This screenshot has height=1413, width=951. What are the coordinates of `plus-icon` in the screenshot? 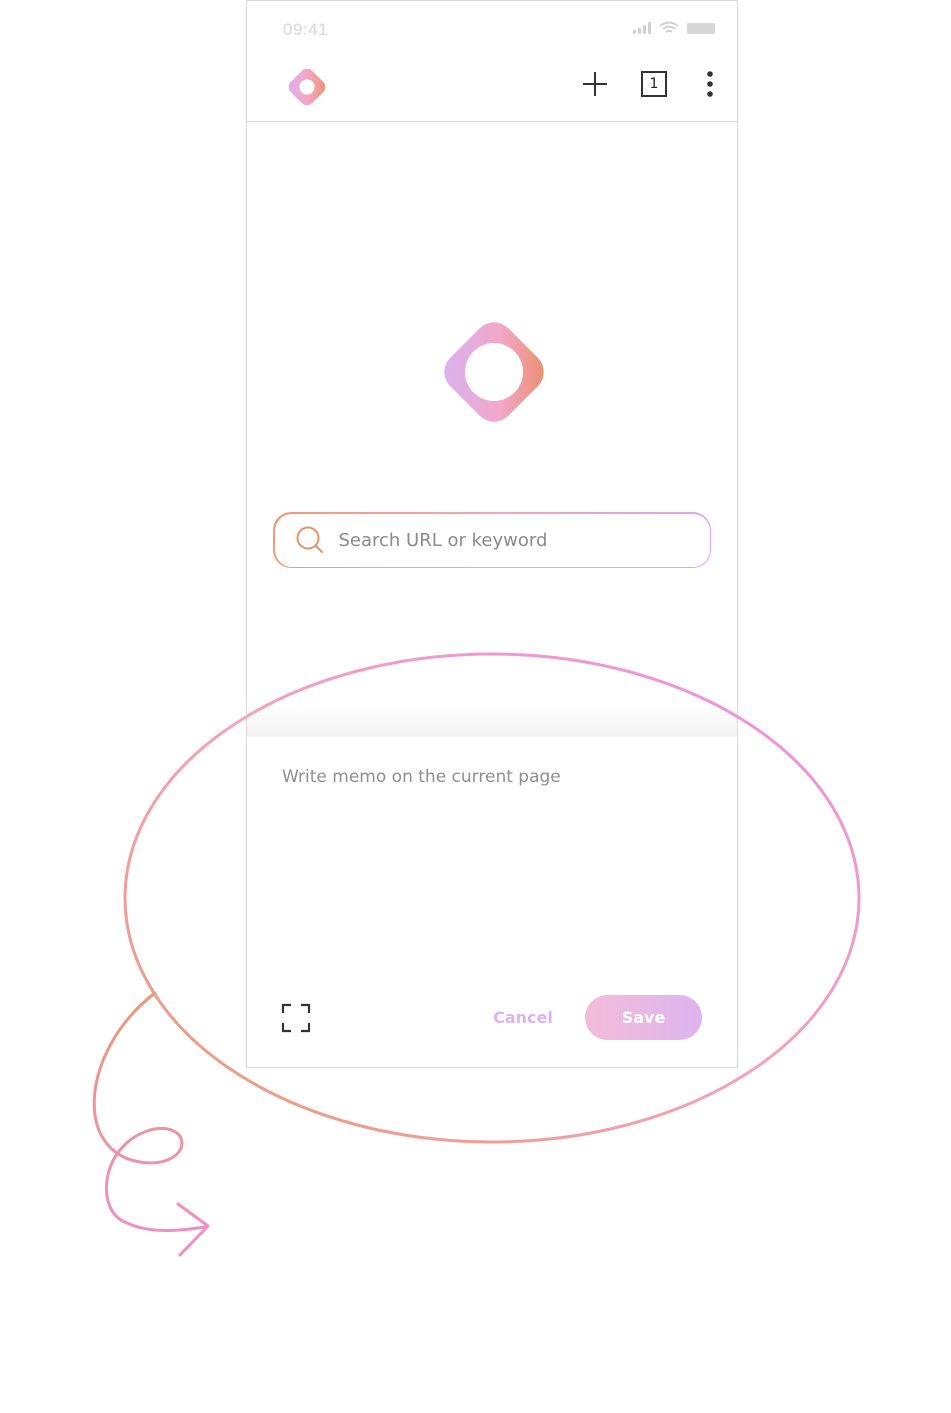 It's located at (595, 84).